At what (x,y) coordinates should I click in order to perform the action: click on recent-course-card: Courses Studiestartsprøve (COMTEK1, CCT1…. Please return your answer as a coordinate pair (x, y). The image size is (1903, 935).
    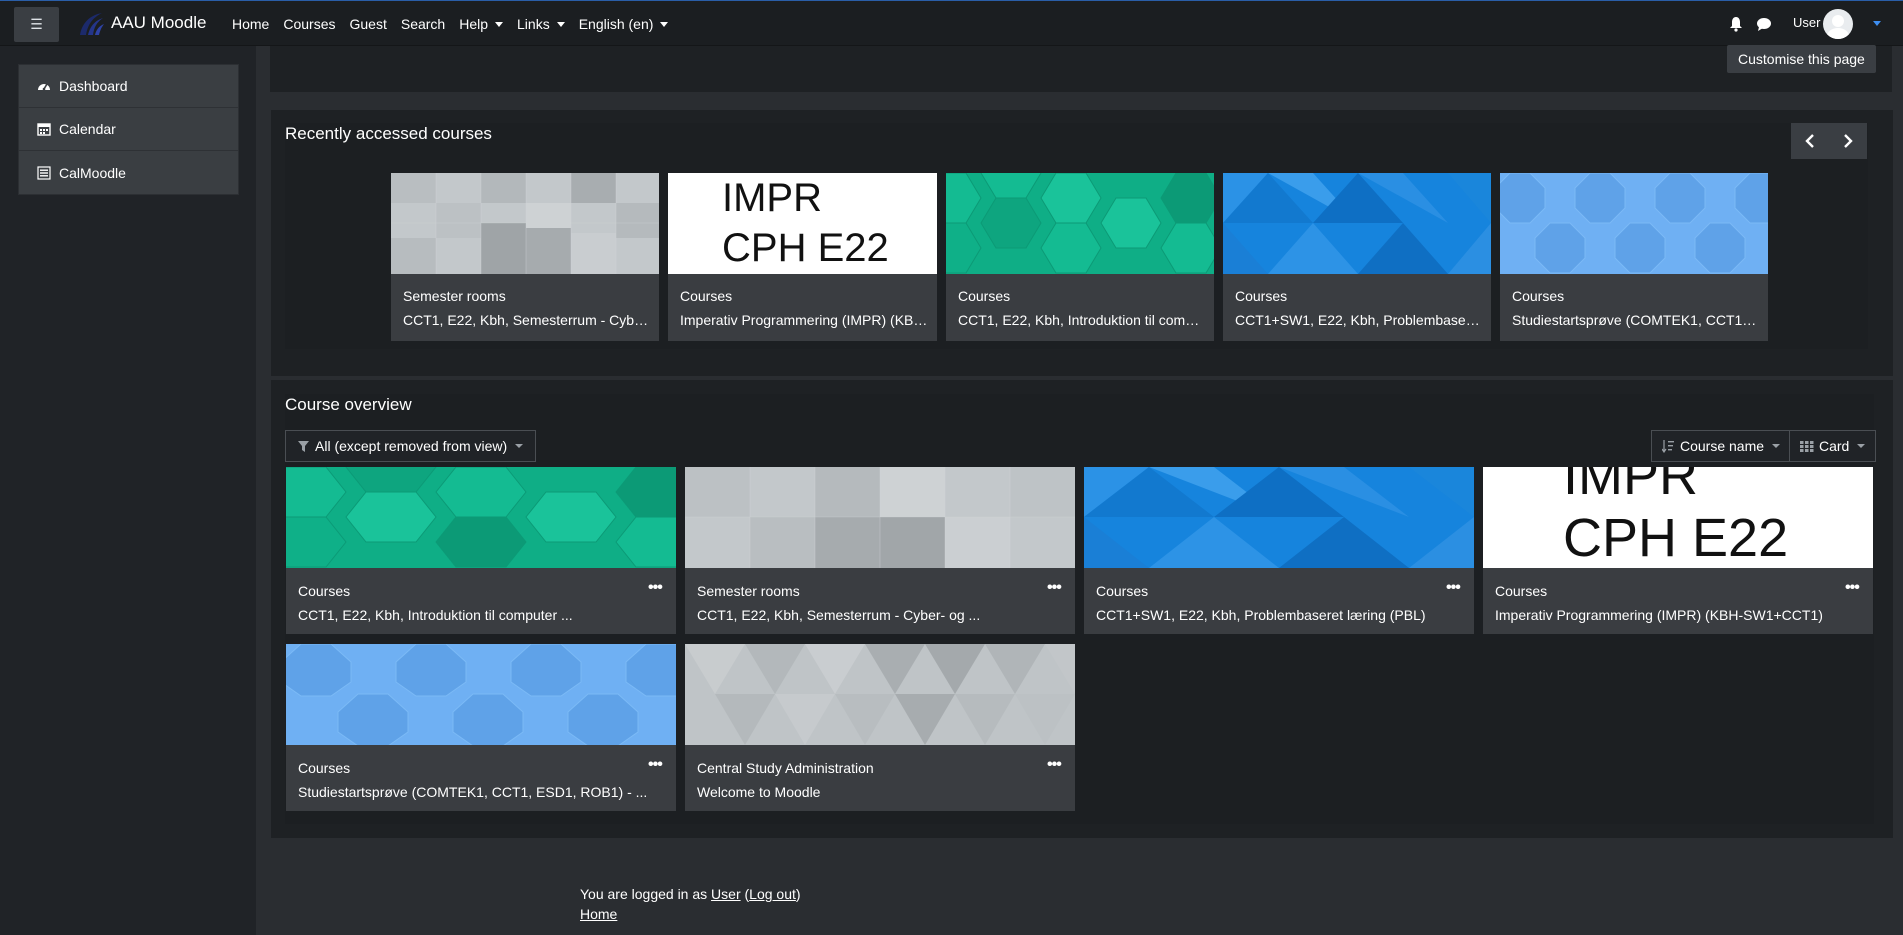
    Looking at the image, I should click on (1634, 257).